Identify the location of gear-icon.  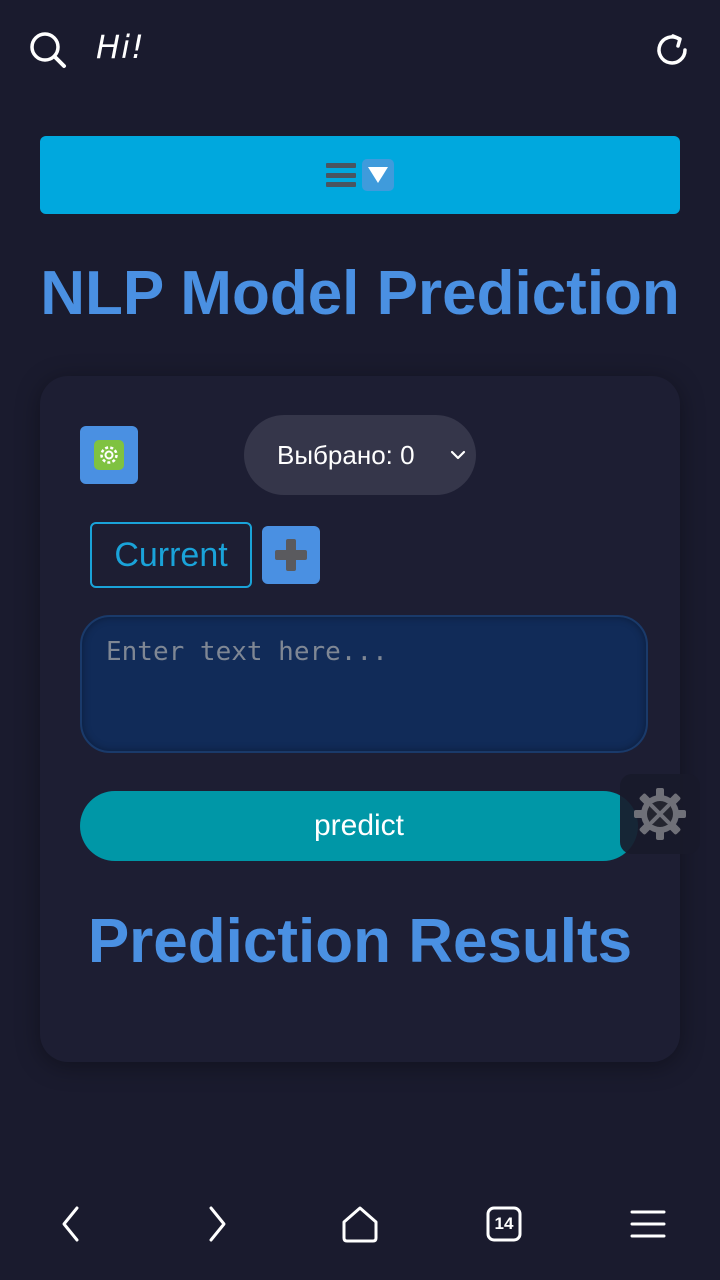
(109, 455).